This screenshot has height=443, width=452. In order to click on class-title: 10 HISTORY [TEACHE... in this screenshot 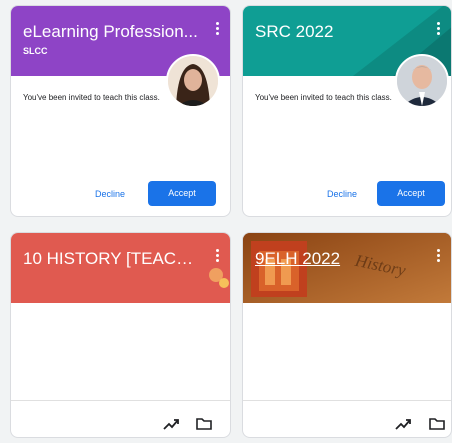, I will do `click(110, 259)`.